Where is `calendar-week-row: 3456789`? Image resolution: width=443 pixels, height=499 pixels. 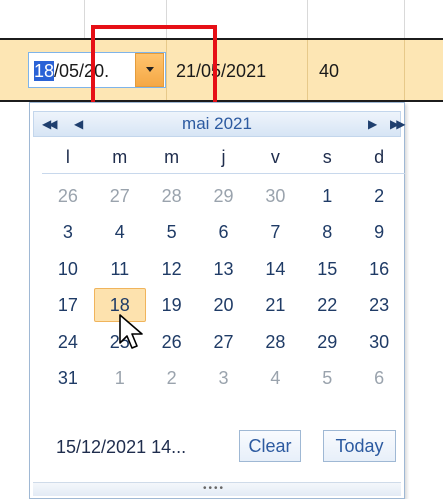 calendar-week-row: 3456789 is located at coordinates (223, 232).